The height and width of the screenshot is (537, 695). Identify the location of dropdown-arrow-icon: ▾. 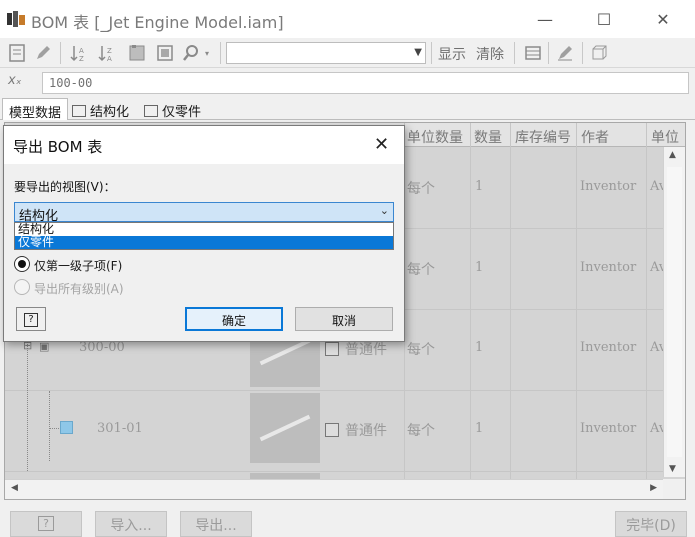
(207, 53).